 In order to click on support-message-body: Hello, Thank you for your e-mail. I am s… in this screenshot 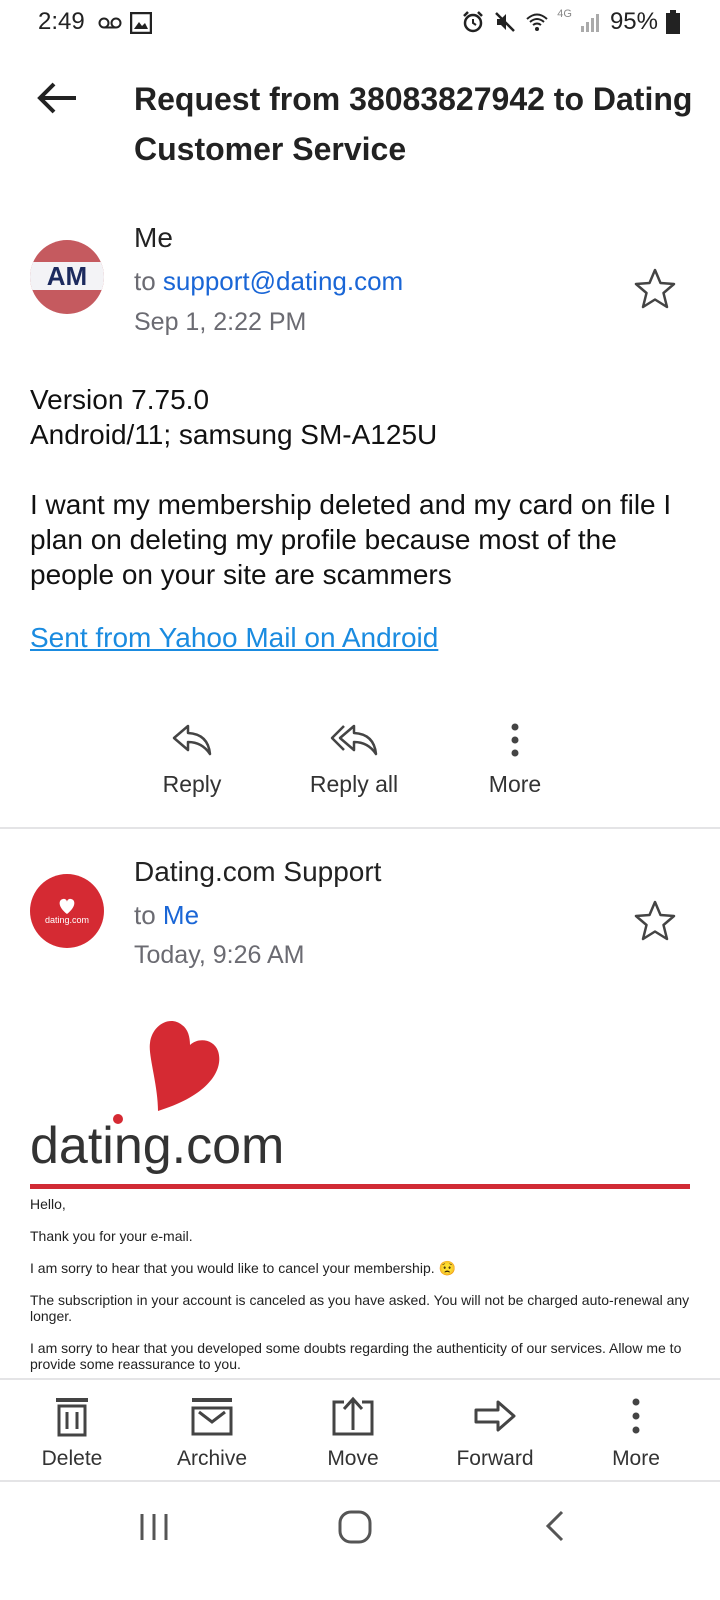, I will do `click(362, 1292)`.